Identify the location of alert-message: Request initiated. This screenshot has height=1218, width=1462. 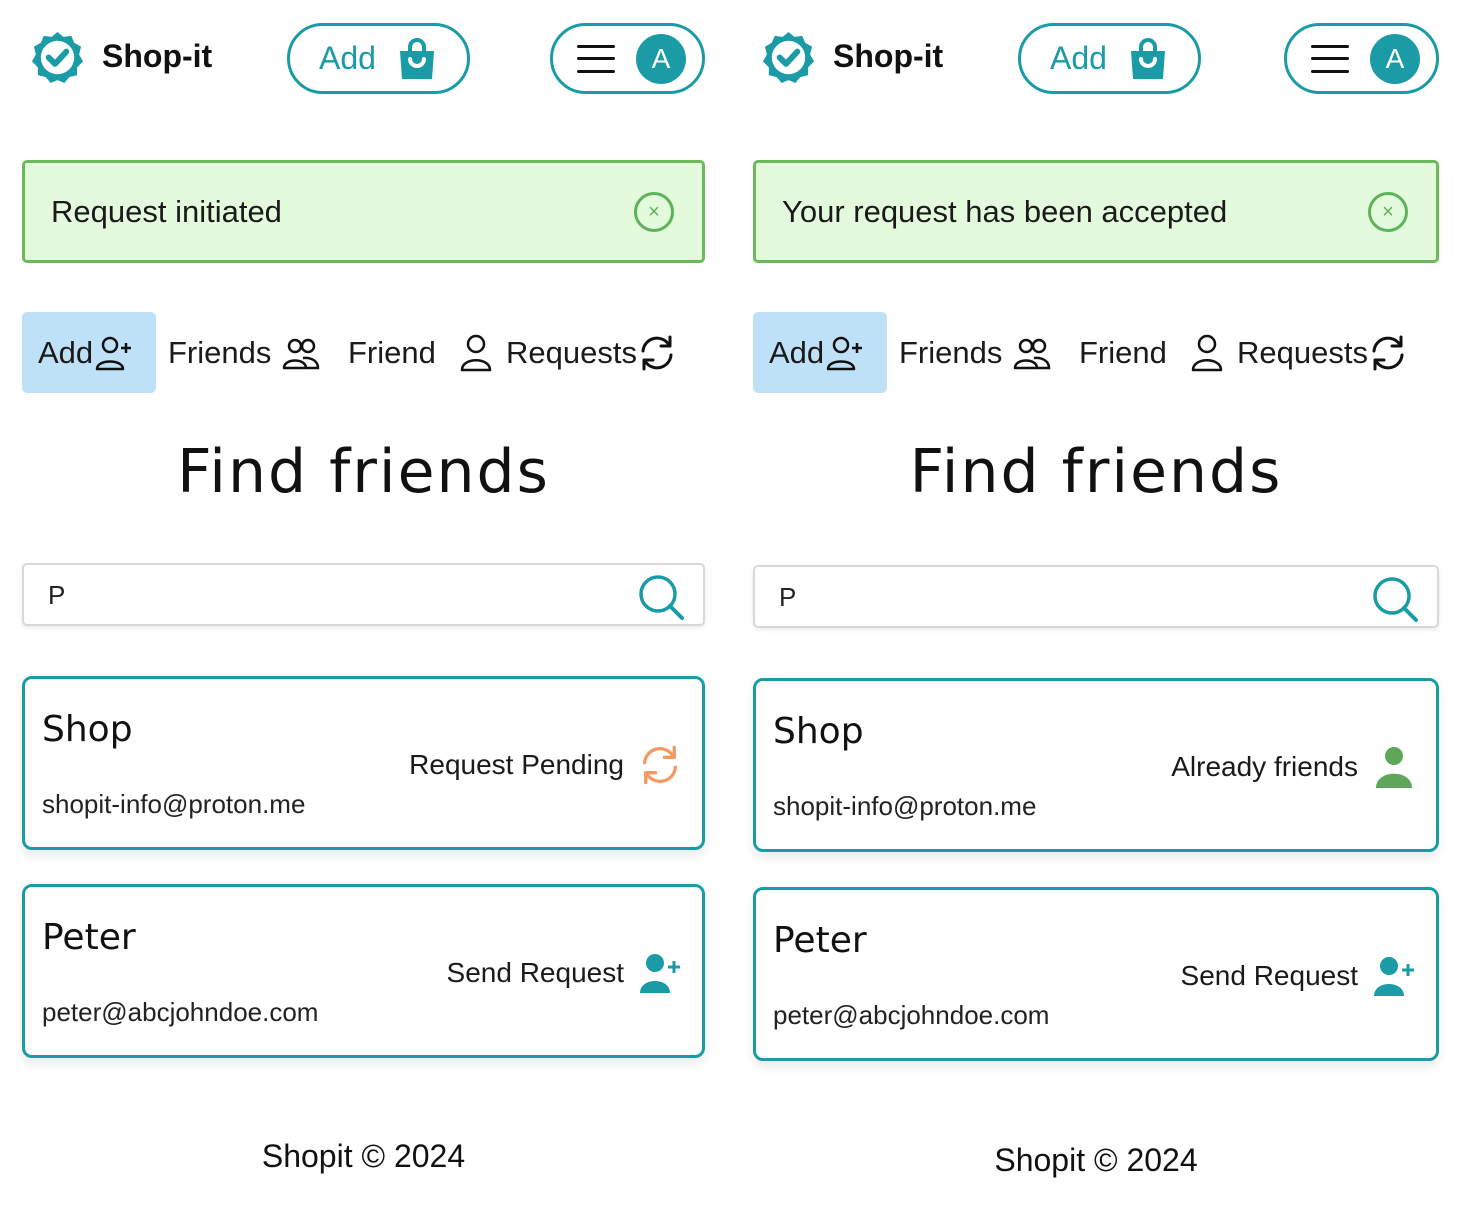
(166, 211).